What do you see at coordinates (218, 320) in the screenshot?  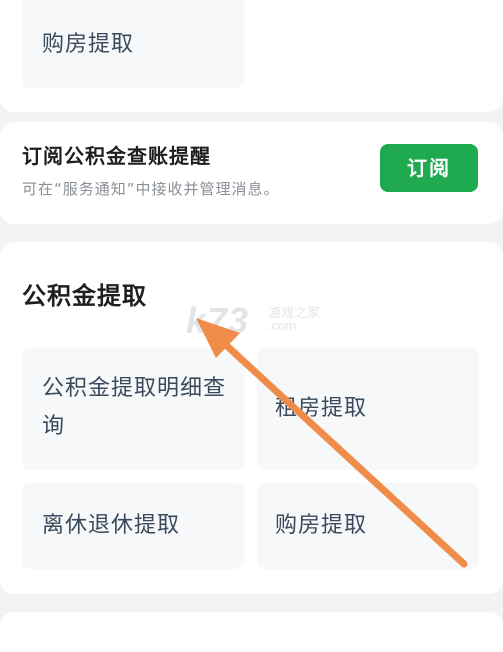 I see `watermark-logo: k73` at bounding box center [218, 320].